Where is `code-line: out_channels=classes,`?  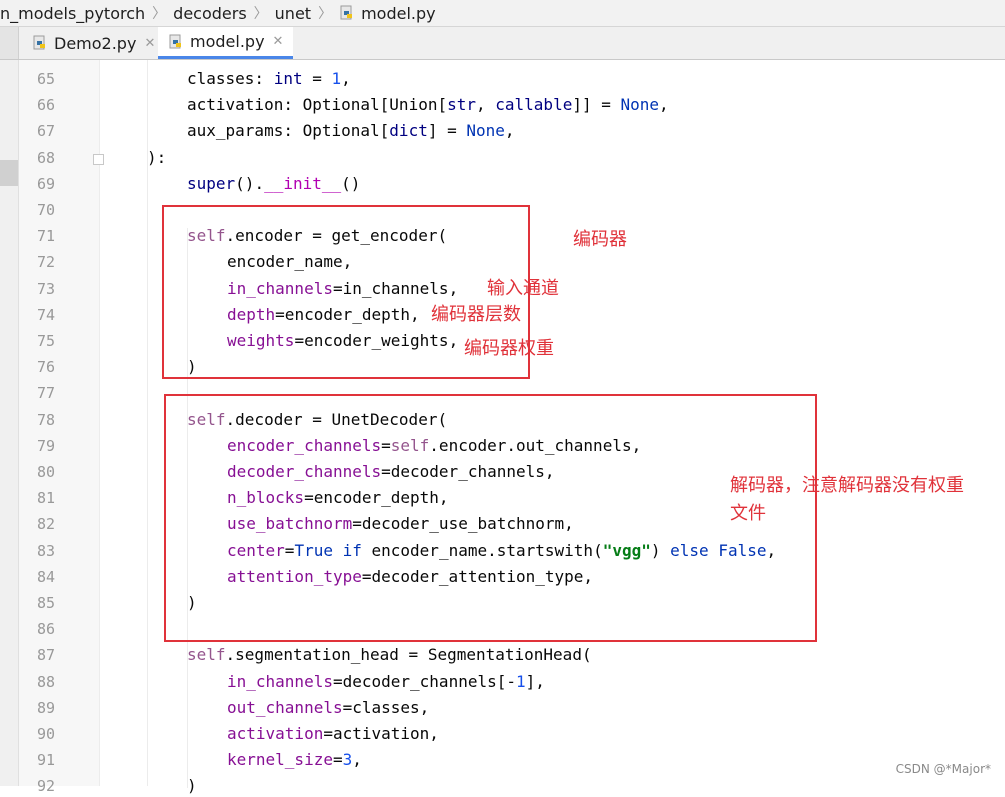
code-line: out_channels=classes, is located at coordinates (328, 708).